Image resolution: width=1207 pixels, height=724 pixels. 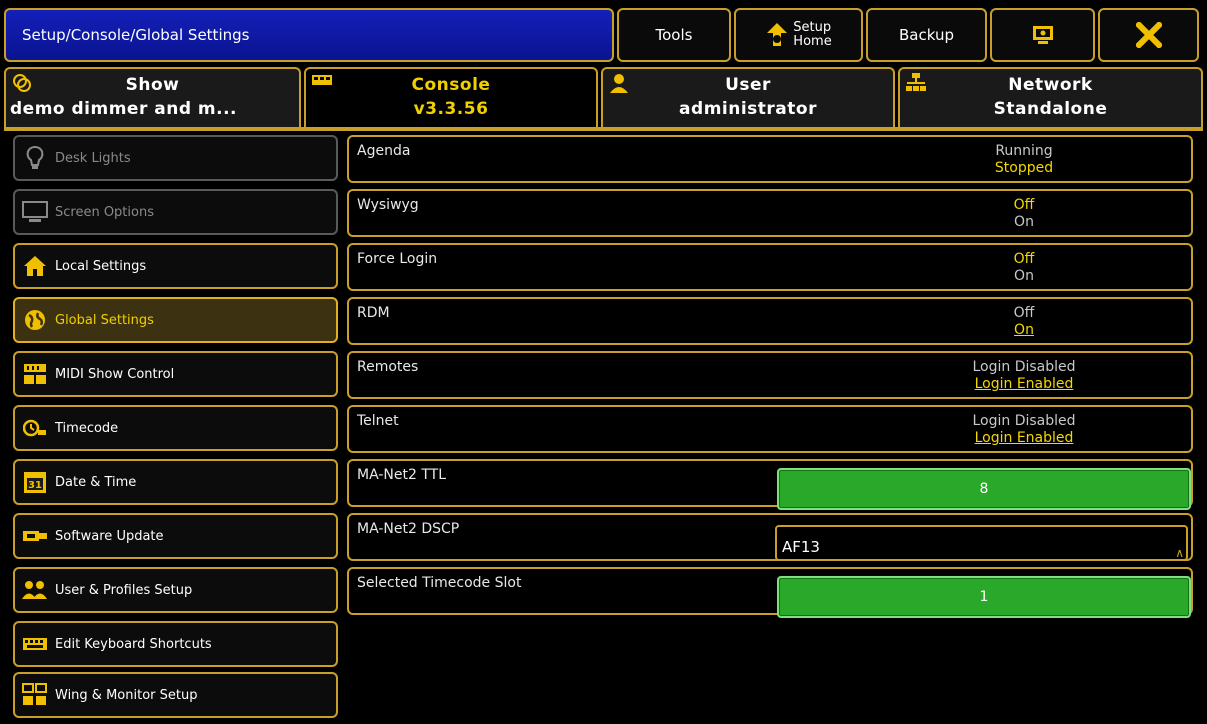 What do you see at coordinates (35, 695) in the screenshot?
I see `wing-monitor-icon` at bounding box center [35, 695].